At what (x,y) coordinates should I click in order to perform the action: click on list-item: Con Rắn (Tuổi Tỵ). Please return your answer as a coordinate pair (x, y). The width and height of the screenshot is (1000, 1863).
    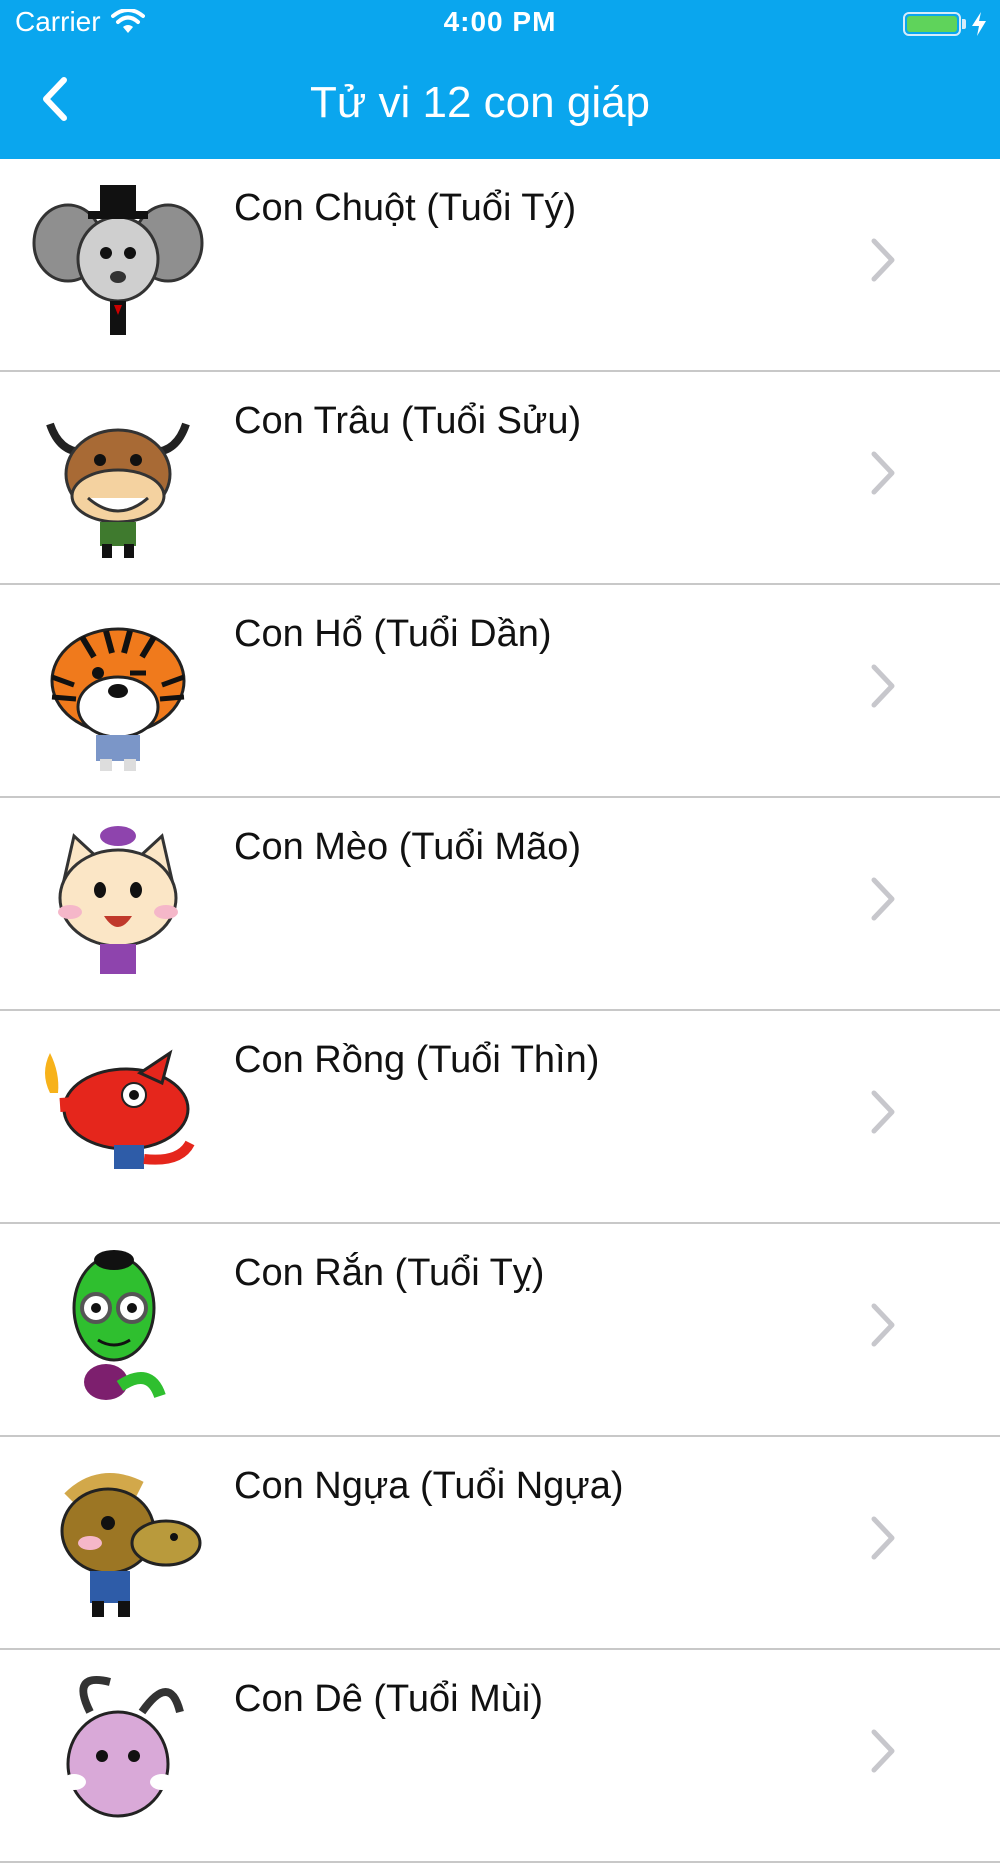
    Looking at the image, I should click on (500, 1330).